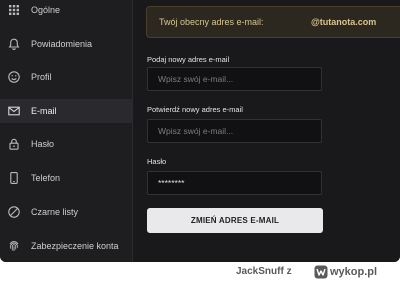 The image size is (400, 282). What do you see at coordinates (66, 111) in the screenshot?
I see `sidebar-item-email: E-mail` at bounding box center [66, 111].